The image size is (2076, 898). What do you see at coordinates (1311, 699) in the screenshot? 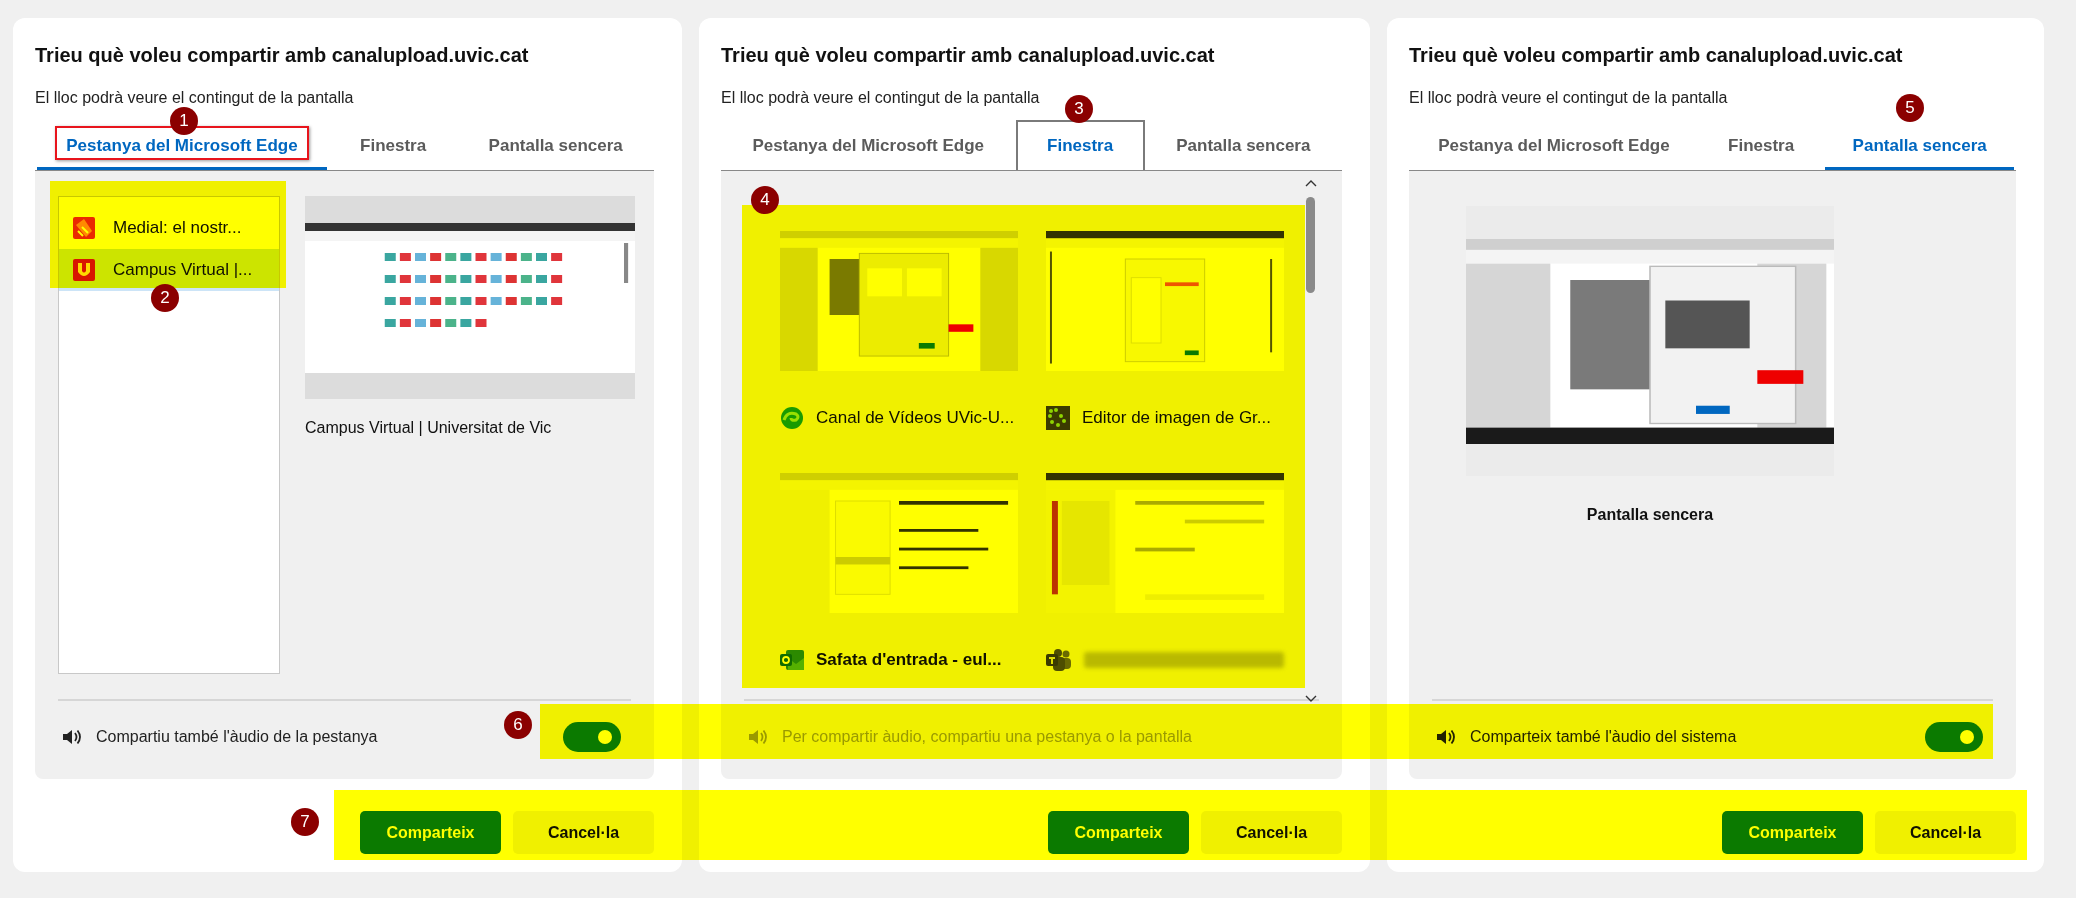
I see `chevron-down-icon` at bounding box center [1311, 699].